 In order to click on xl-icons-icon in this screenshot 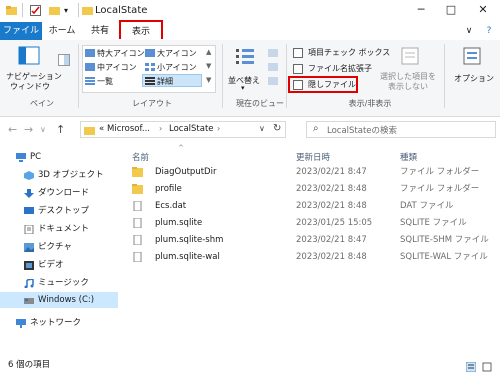, I will do `click(90, 53)`.